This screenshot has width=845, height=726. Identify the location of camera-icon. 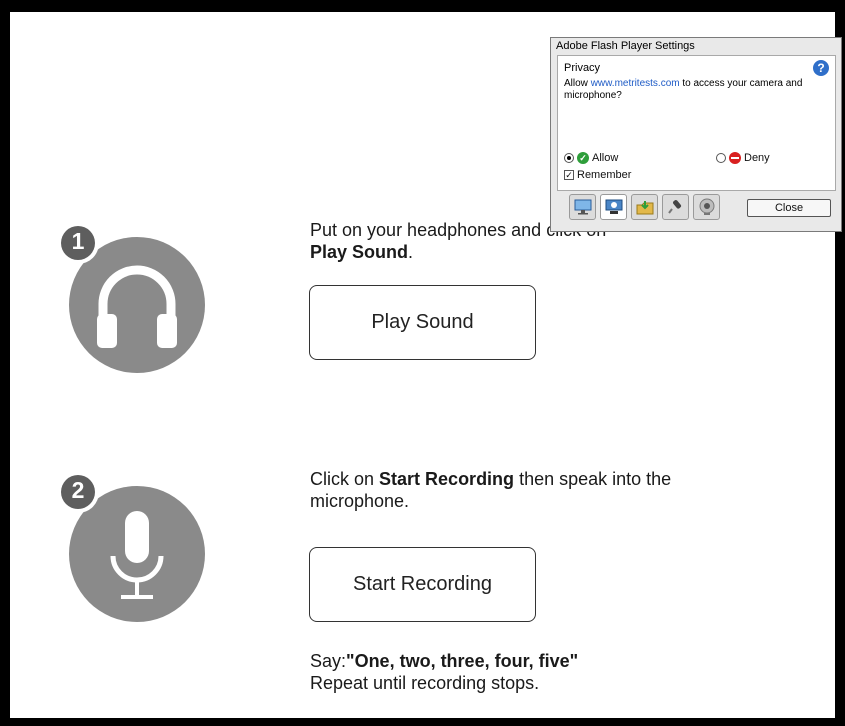
(706, 207).